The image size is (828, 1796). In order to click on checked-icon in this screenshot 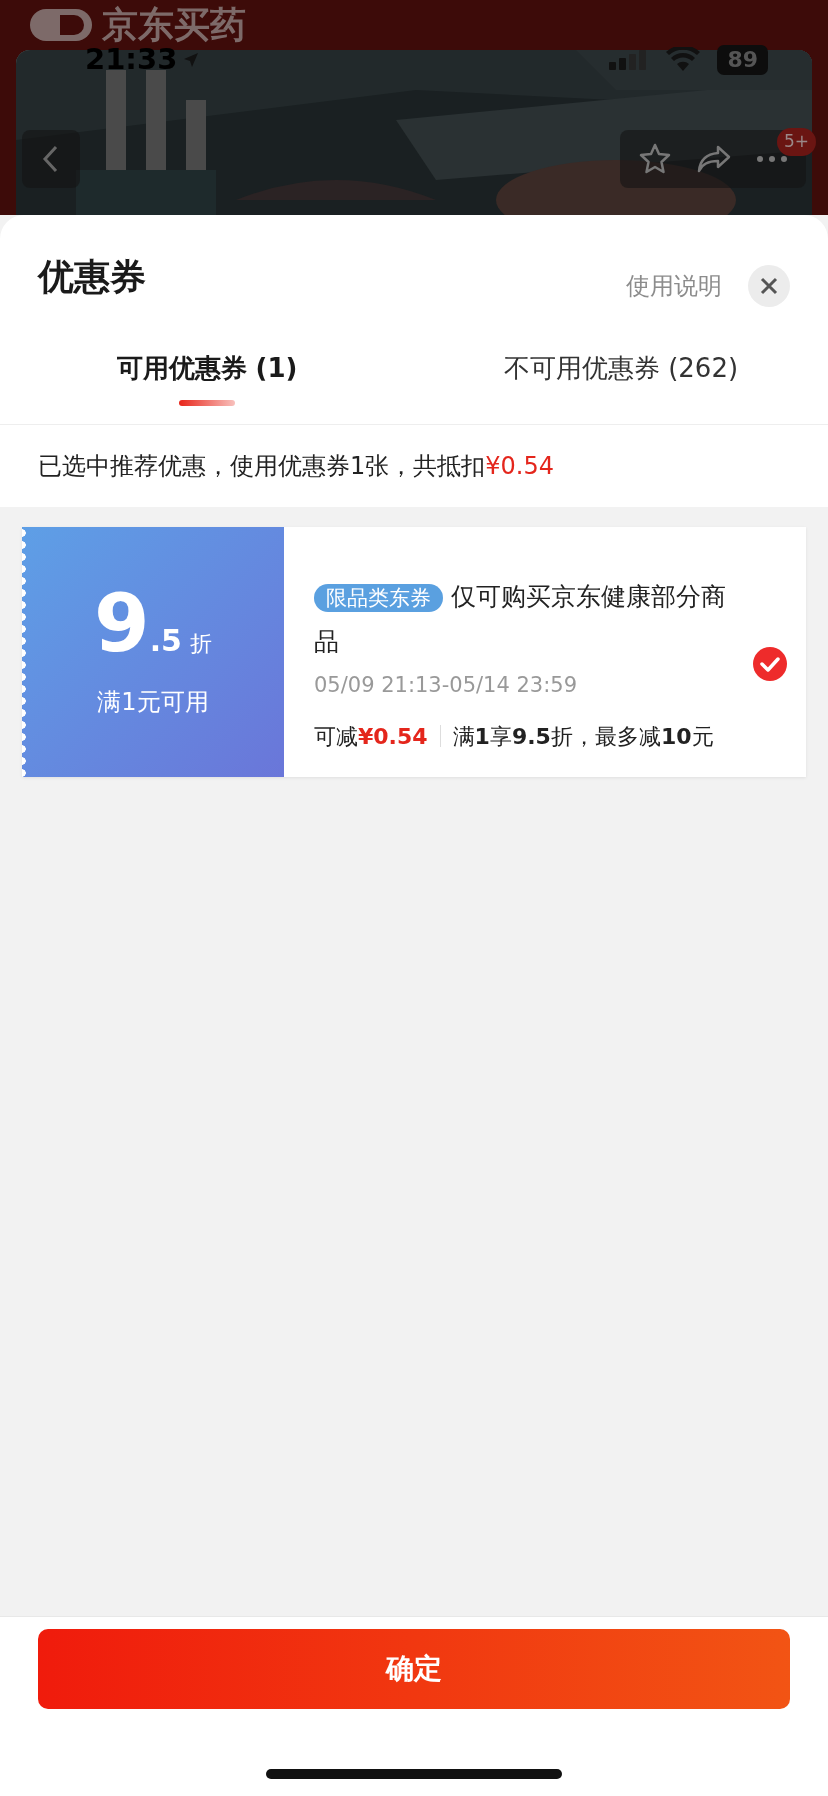, I will do `click(770, 664)`.